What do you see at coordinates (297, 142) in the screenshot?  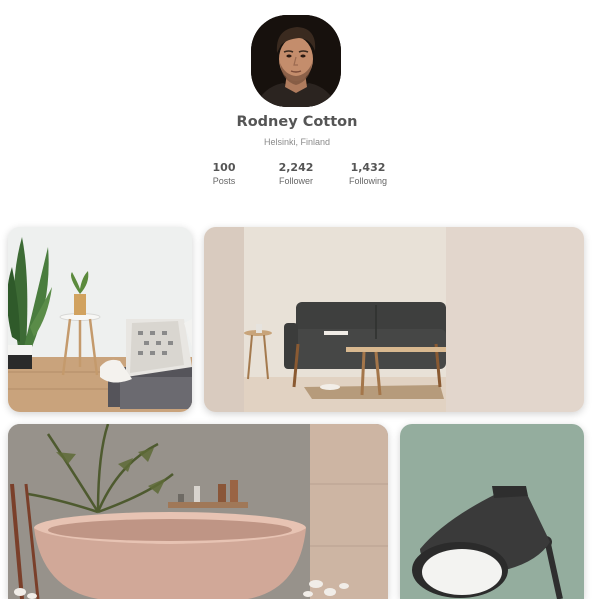 I see `profile-location: Helsinki, Finland` at bounding box center [297, 142].